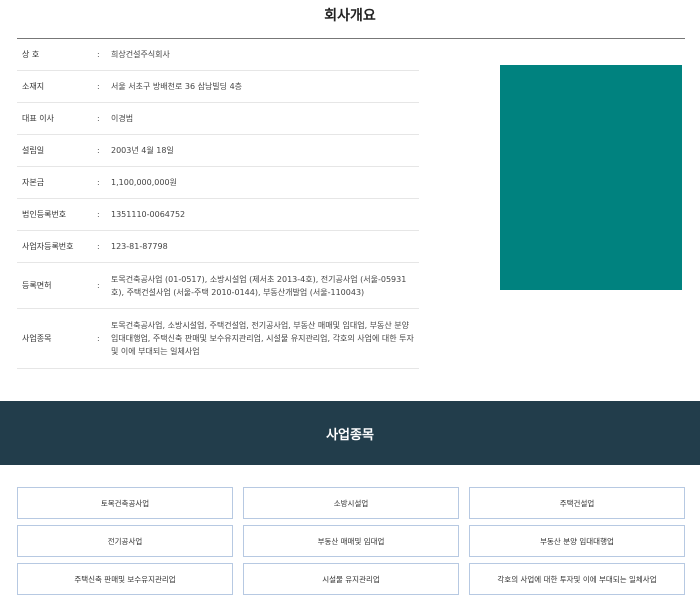 Image resolution: width=700 pixels, height=616 pixels. What do you see at coordinates (125, 503) in the screenshot?
I see `business-item: 토목건축공사업` at bounding box center [125, 503].